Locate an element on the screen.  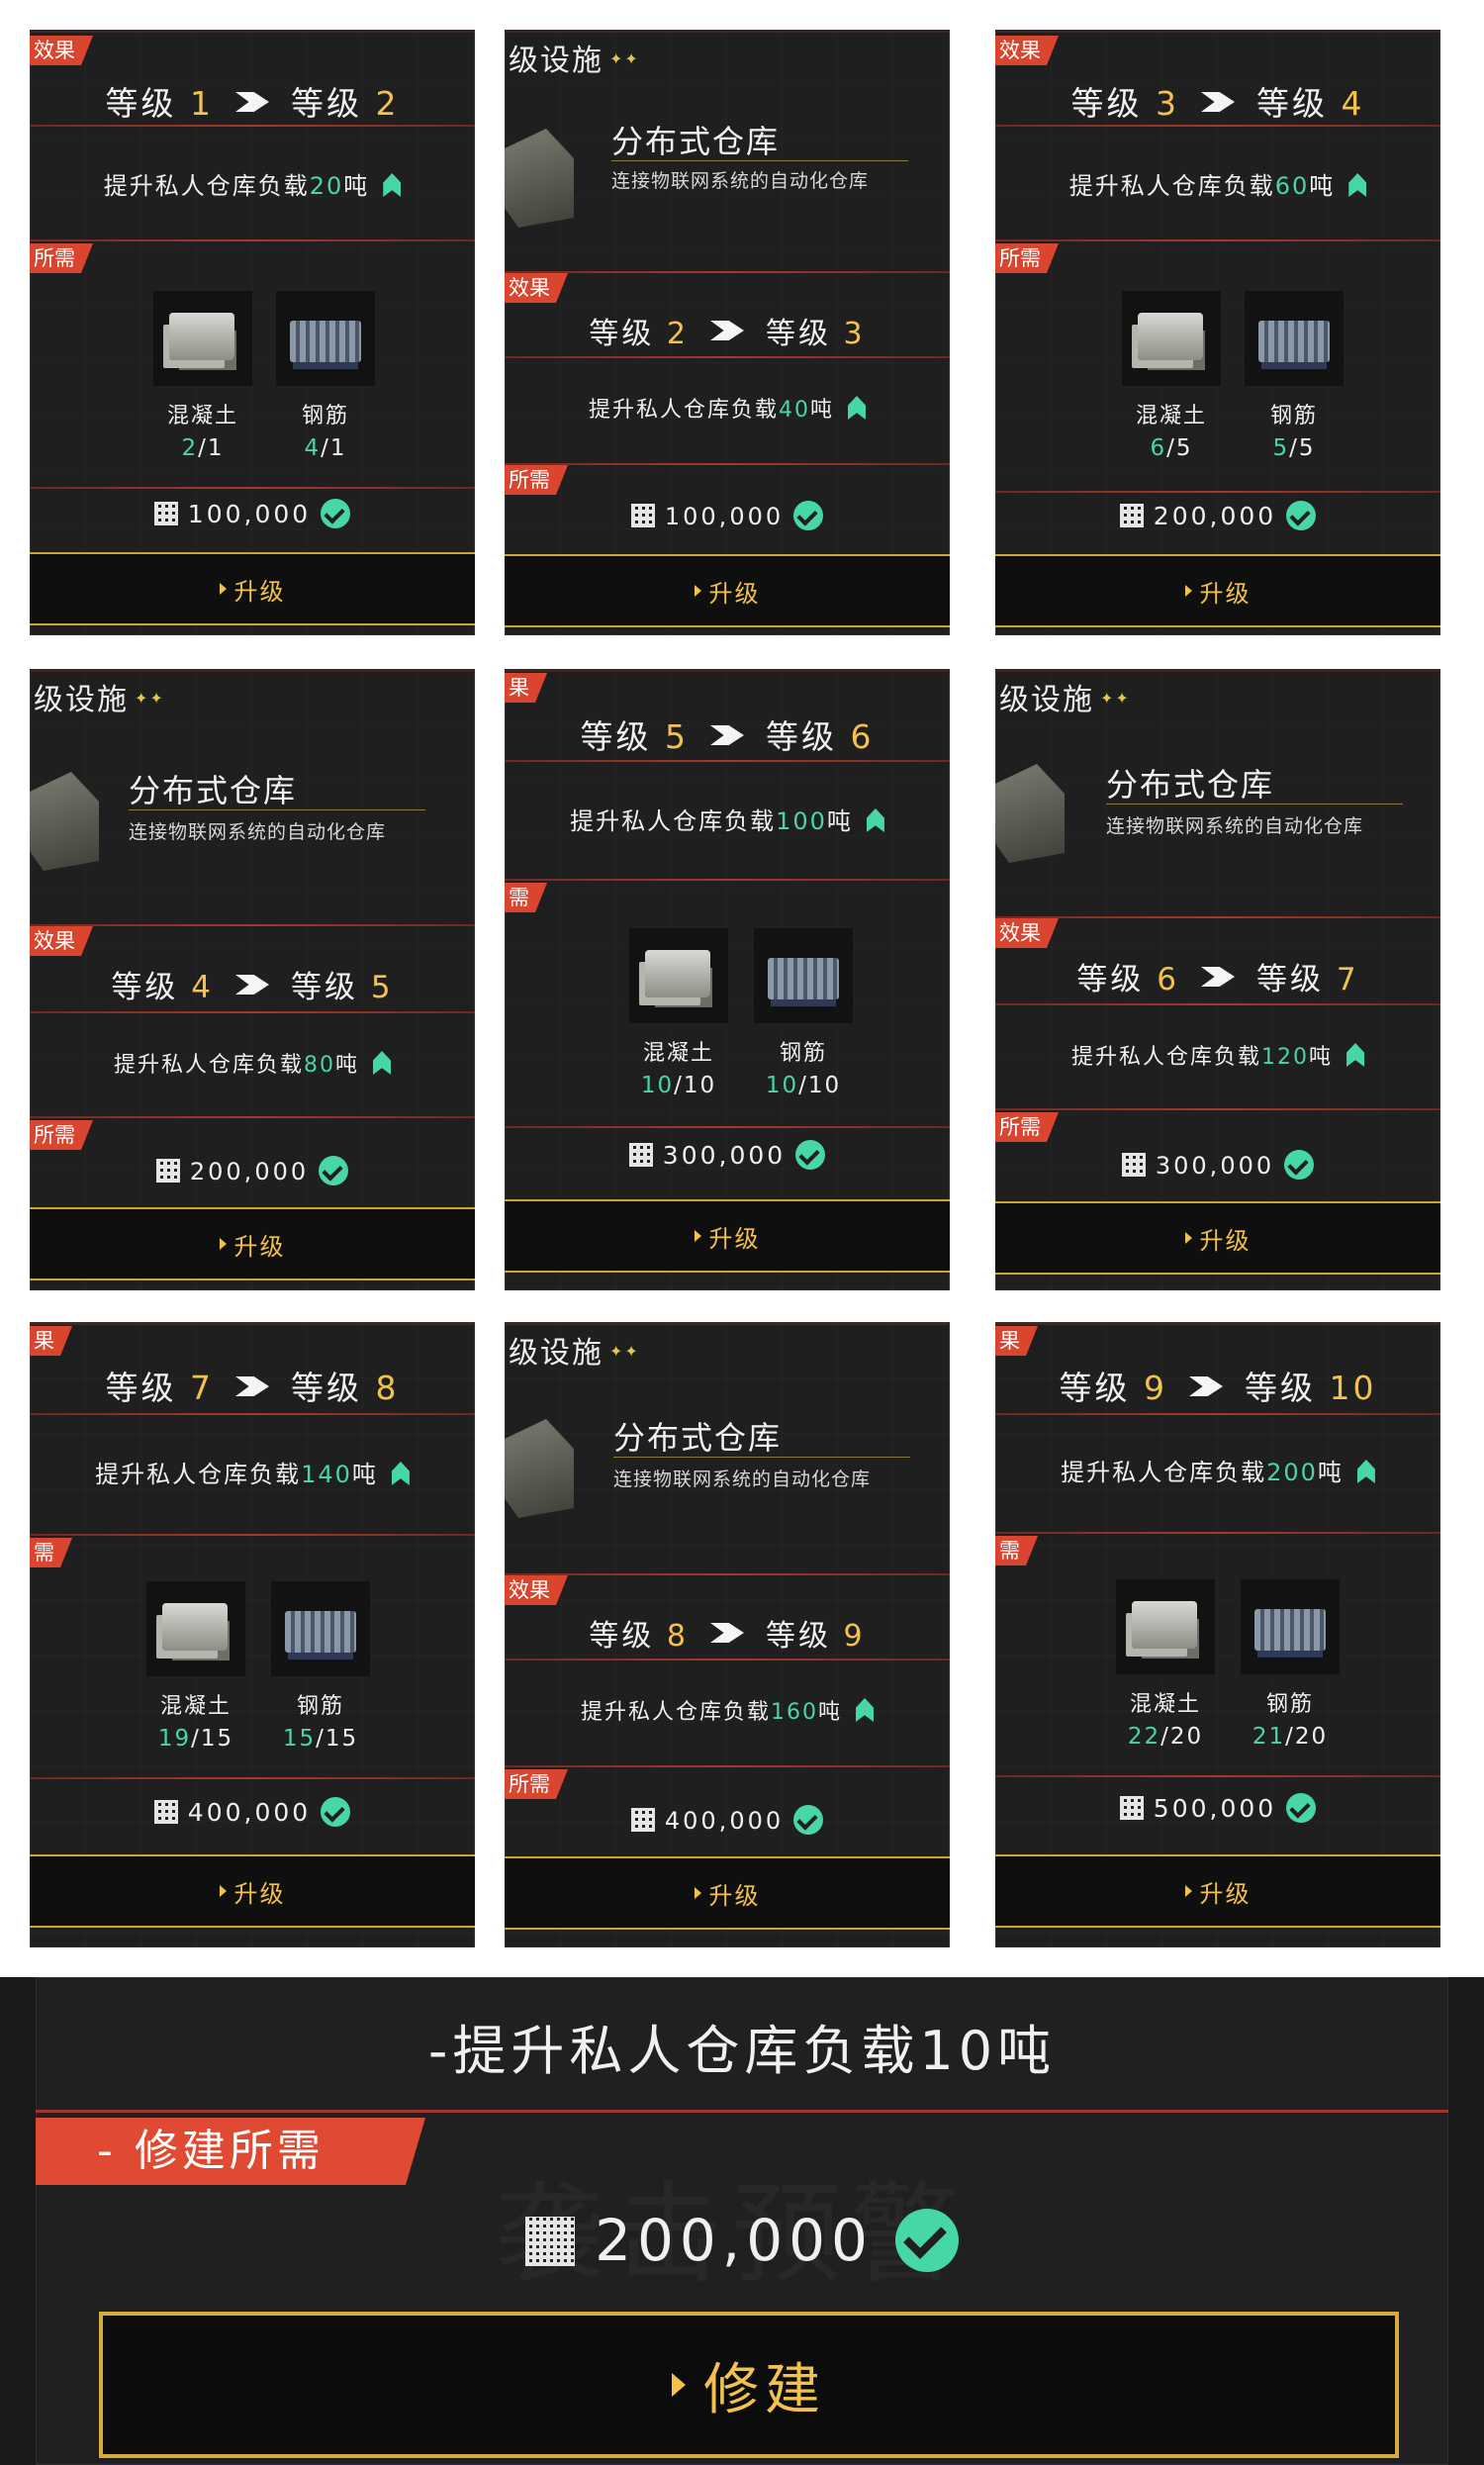
material-count: 22/20 is located at coordinates (1165, 1737).